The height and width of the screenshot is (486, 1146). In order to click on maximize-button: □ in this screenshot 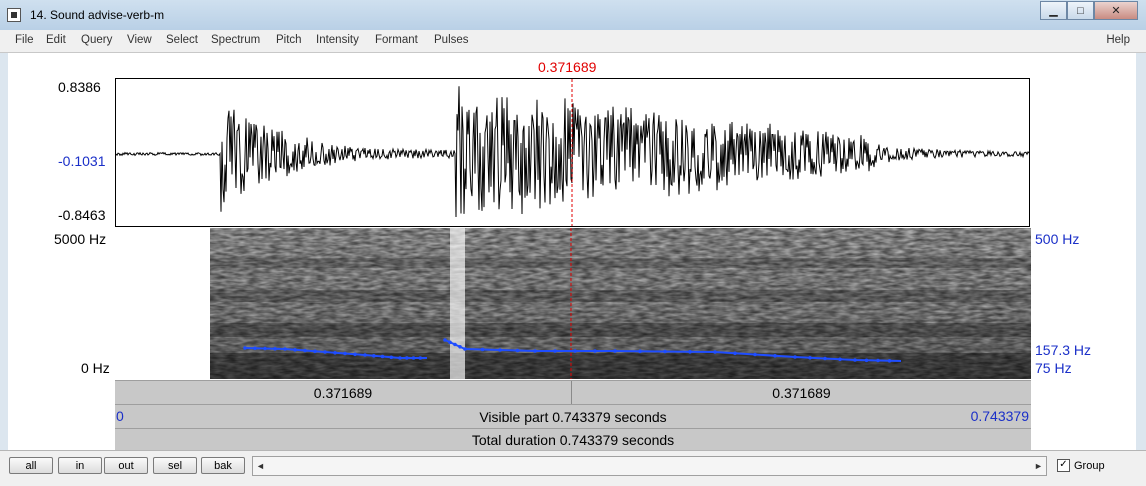, I will do `click(1080, 10)`.